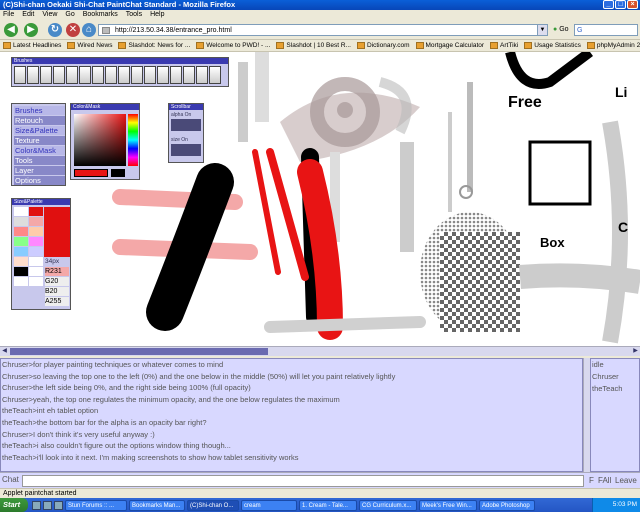 The image size is (640, 512). I want to click on size-palette: Size&Palette 34px R231 G20 B20 A255, so click(41, 254).